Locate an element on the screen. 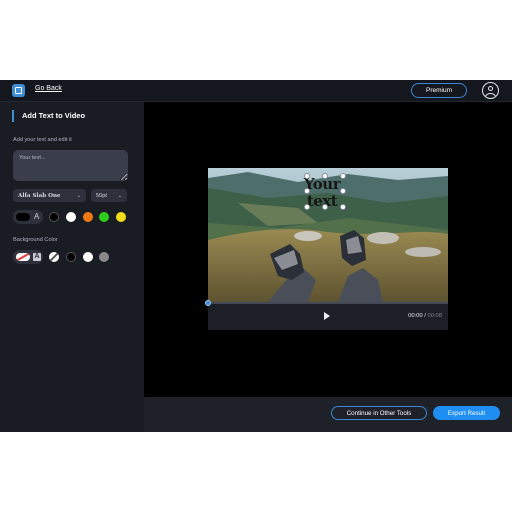  export-result-button: Export Result is located at coordinates (466, 413).